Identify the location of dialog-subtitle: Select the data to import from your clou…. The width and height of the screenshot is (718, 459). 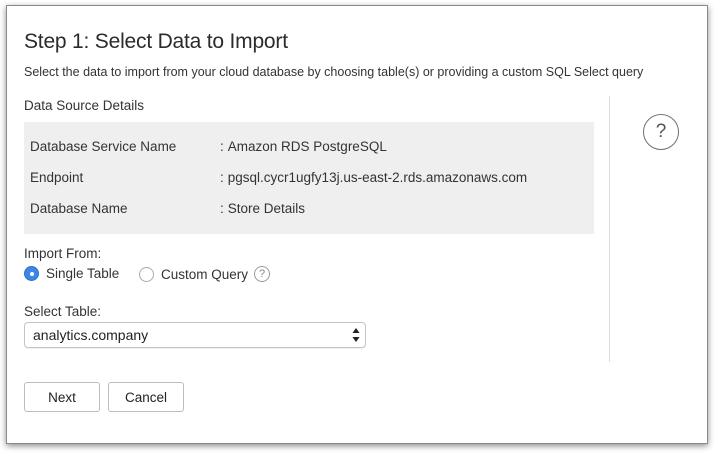
(334, 72).